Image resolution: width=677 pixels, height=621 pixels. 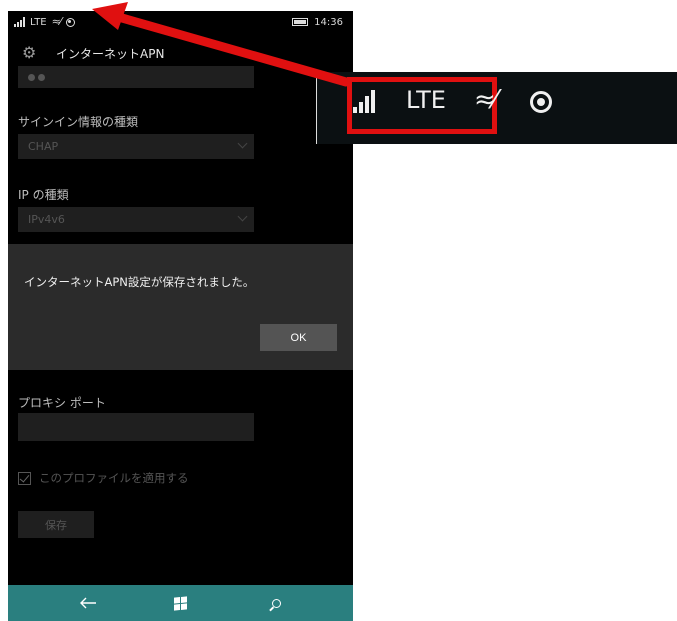 I want to click on signin-type-value: CHAP, so click(x=43, y=146).